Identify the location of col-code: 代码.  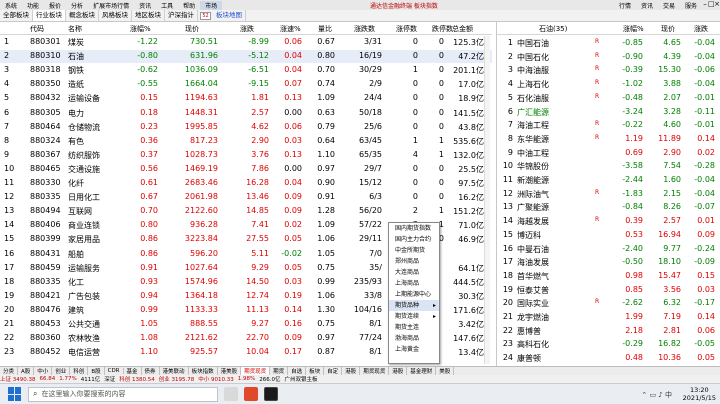
(37, 29).